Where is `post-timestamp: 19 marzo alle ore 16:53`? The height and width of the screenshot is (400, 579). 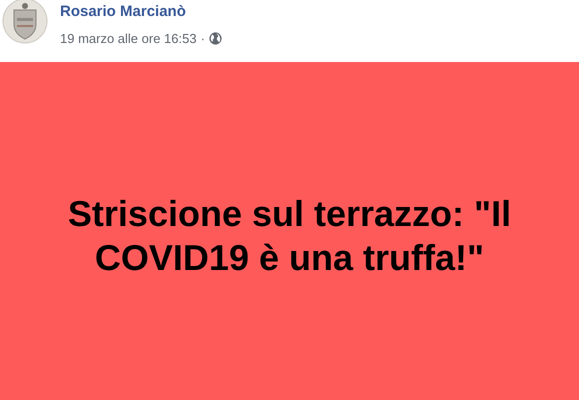 post-timestamp: 19 marzo alle ore 16:53 is located at coordinates (128, 38).